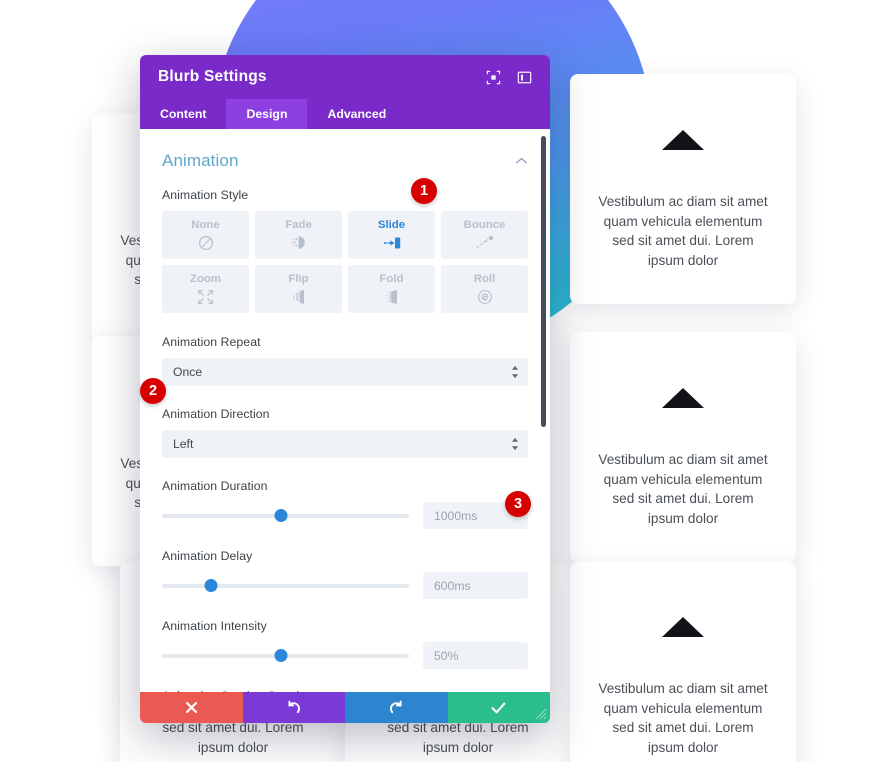 The height and width of the screenshot is (762, 880). Describe the element at coordinates (509, 77) in the screenshot. I see `titlebar-icon-group` at that location.